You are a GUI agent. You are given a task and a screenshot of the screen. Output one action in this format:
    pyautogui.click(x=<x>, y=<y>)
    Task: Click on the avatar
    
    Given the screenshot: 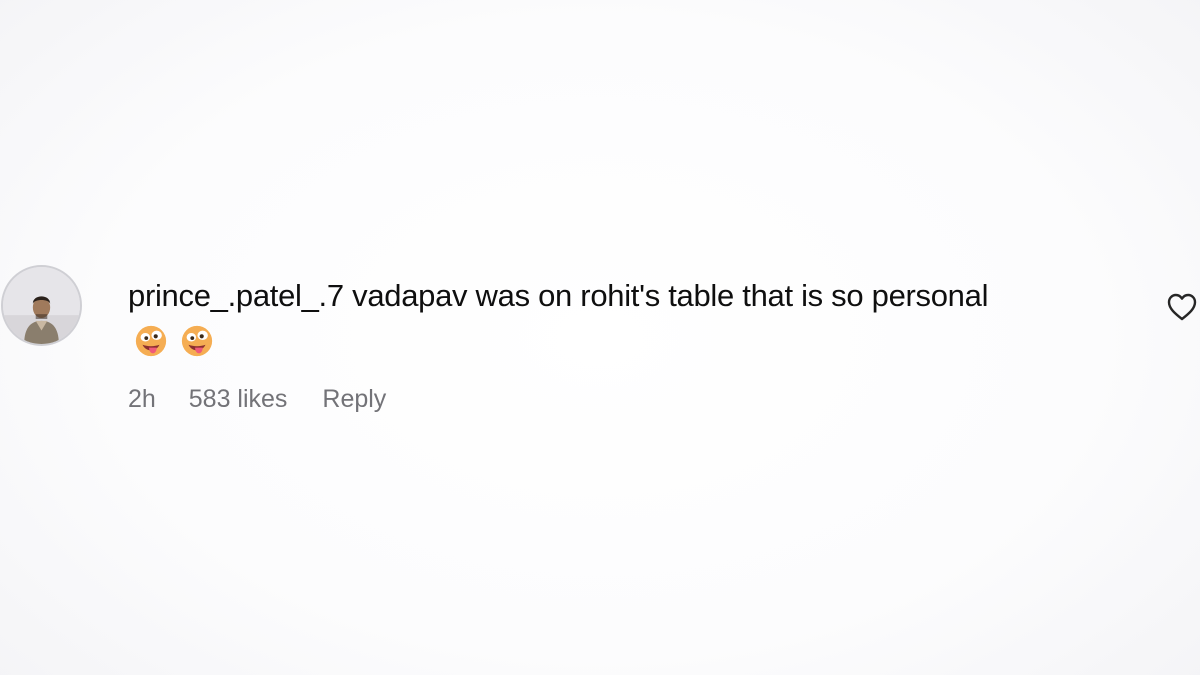 What is the action you would take?
    pyautogui.click(x=41, y=305)
    